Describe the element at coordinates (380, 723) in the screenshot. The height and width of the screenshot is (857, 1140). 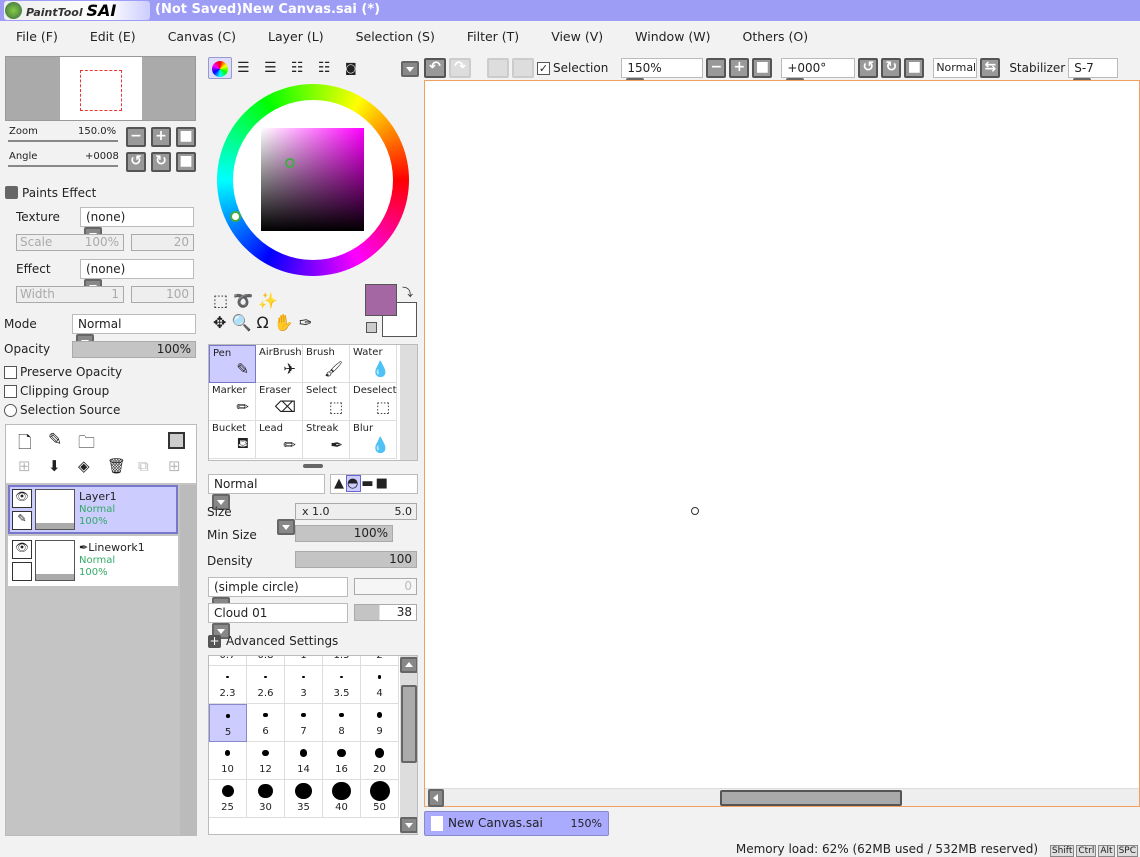
I see `brush-size-cell: 9` at that location.